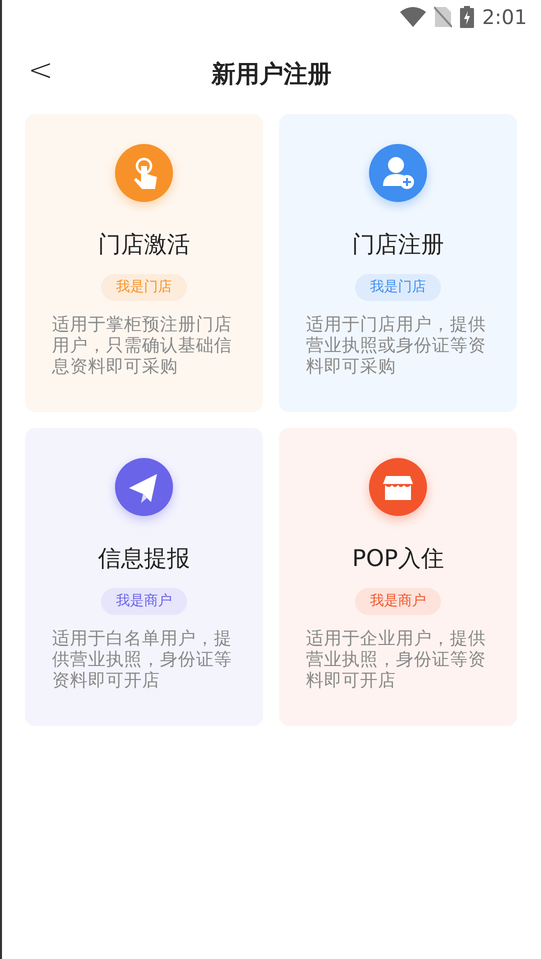 This screenshot has width=541, height=959. Describe the element at coordinates (144, 560) in the screenshot. I see `card-title: 信息提报` at that location.